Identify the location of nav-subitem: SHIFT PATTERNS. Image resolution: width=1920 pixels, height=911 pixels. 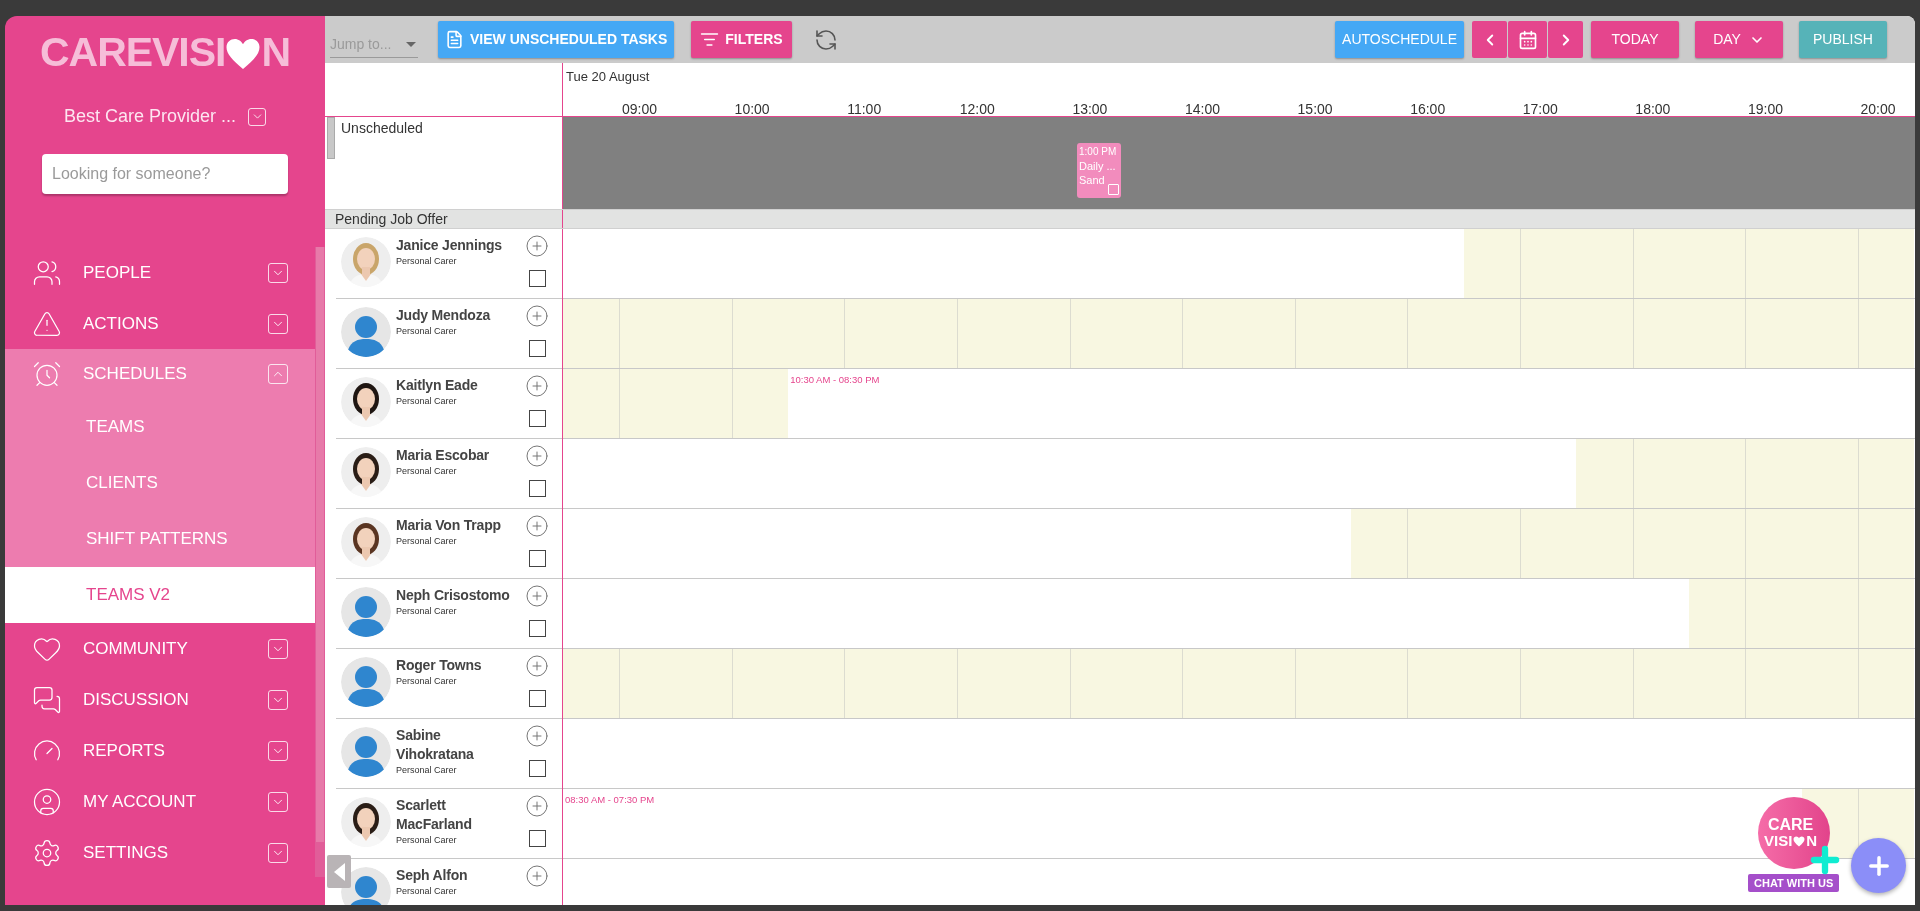
(160, 539).